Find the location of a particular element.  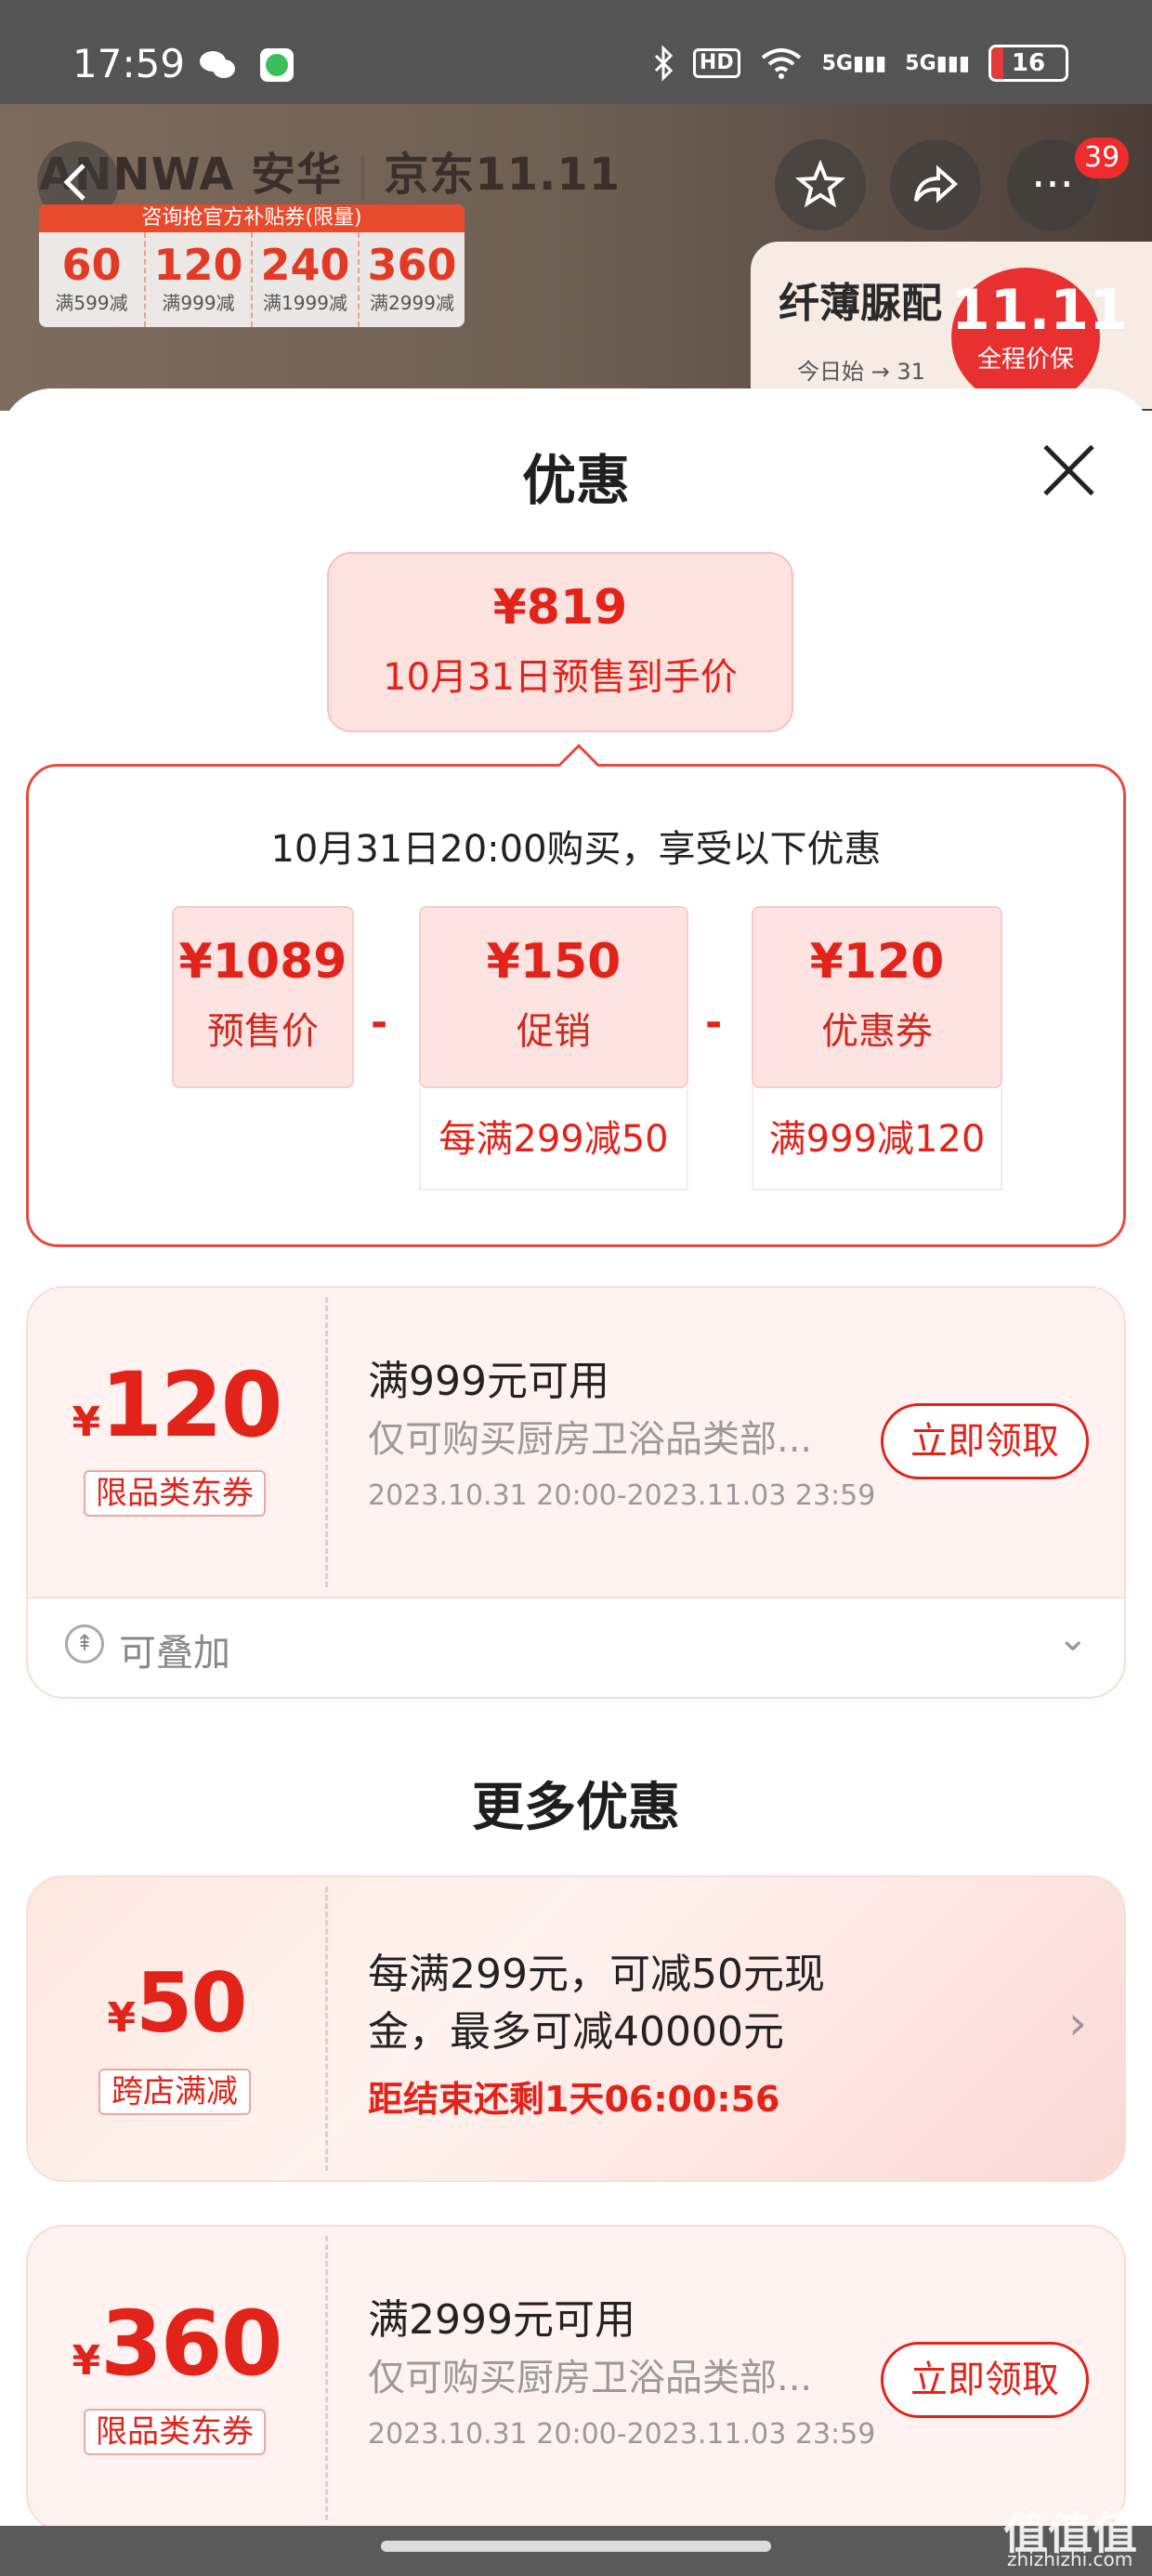

spotify-icon is located at coordinates (277, 65).